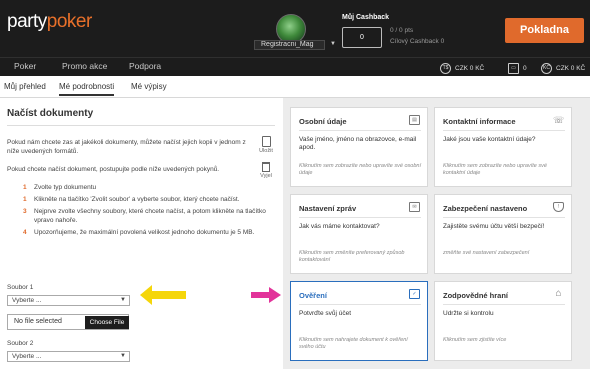 Image resolution: width=590 pixels, height=369 pixels. I want to click on delete-button: Vyjel, so click(266, 170).